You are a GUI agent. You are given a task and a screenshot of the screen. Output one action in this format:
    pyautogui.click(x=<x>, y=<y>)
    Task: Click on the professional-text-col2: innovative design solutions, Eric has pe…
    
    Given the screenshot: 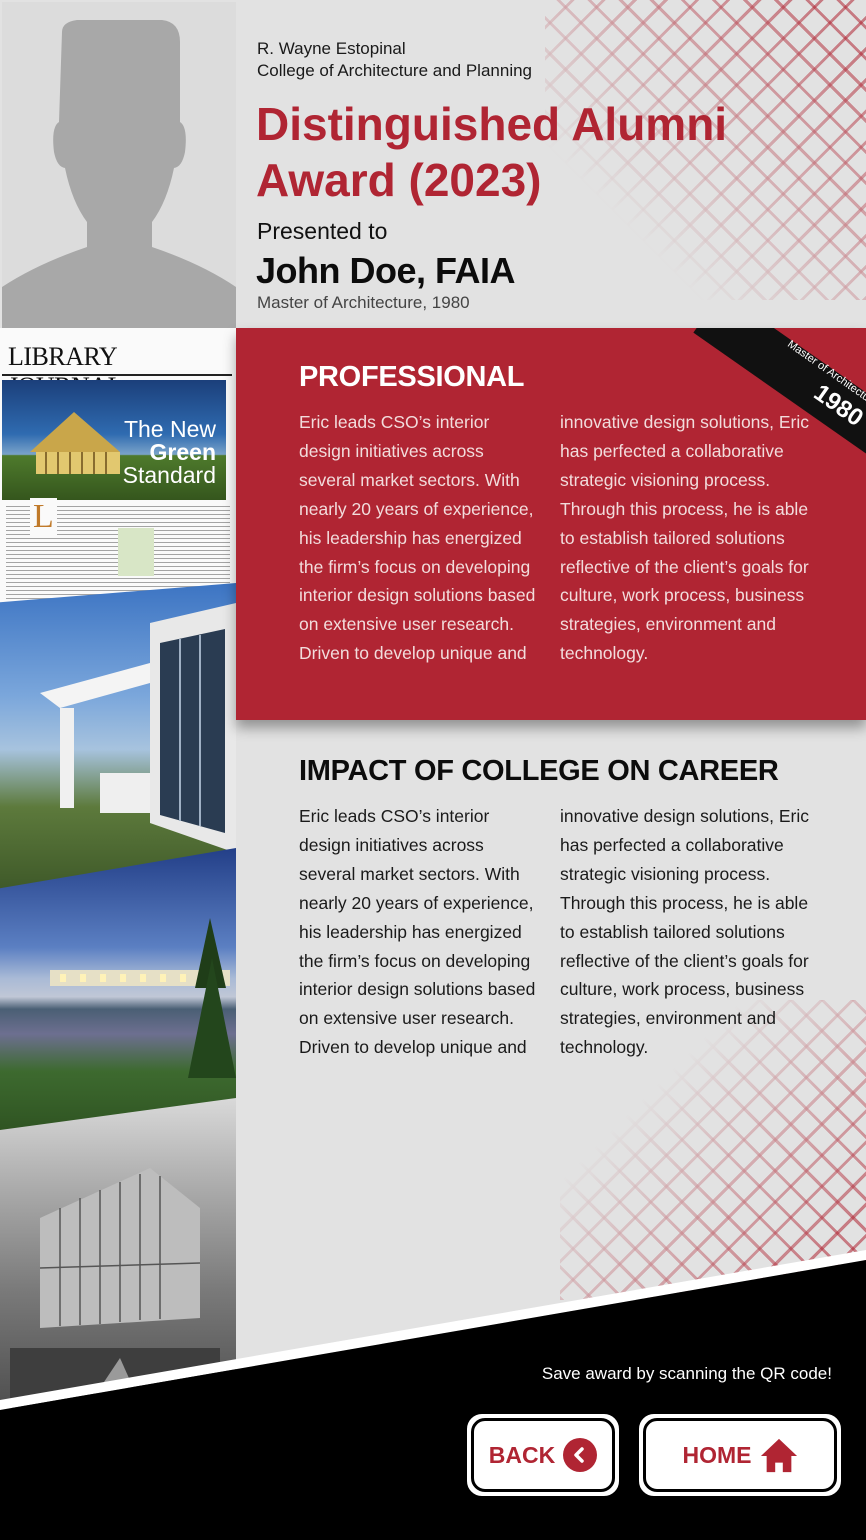 What is the action you would take?
    pyautogui.click(x=685, y=538)
    